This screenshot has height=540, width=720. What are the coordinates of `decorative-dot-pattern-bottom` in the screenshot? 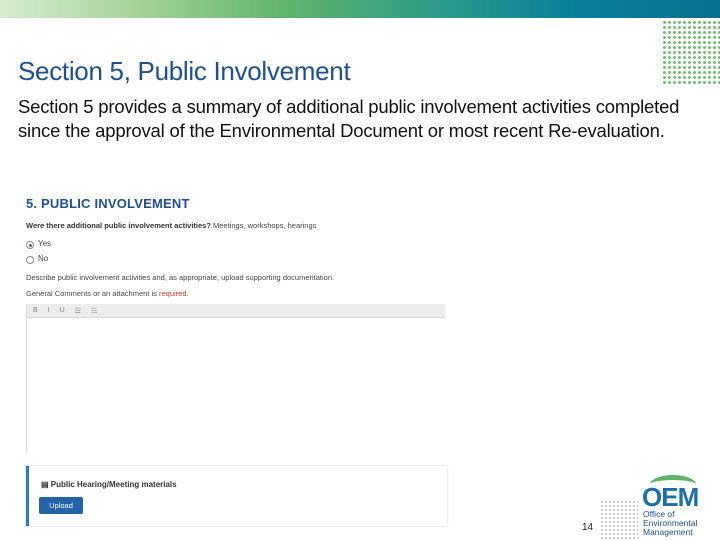 It's located at (619, 520).